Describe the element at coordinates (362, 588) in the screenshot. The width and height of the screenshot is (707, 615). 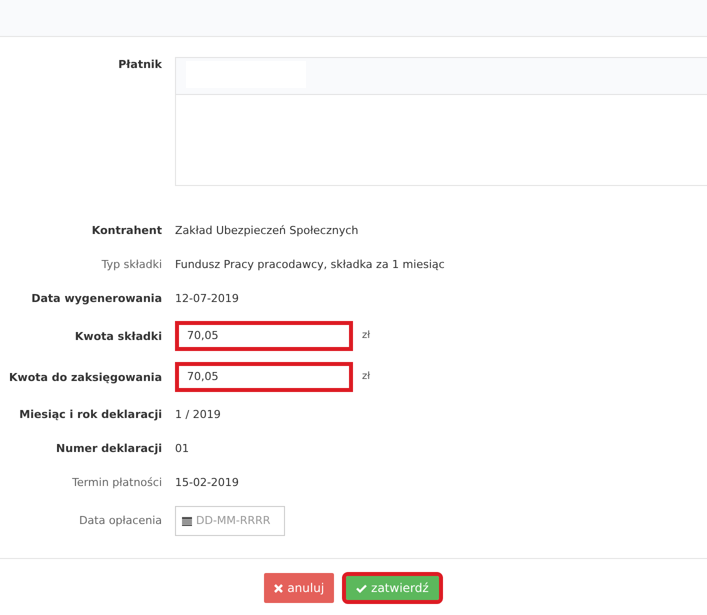
I see `check-icon` at that location.